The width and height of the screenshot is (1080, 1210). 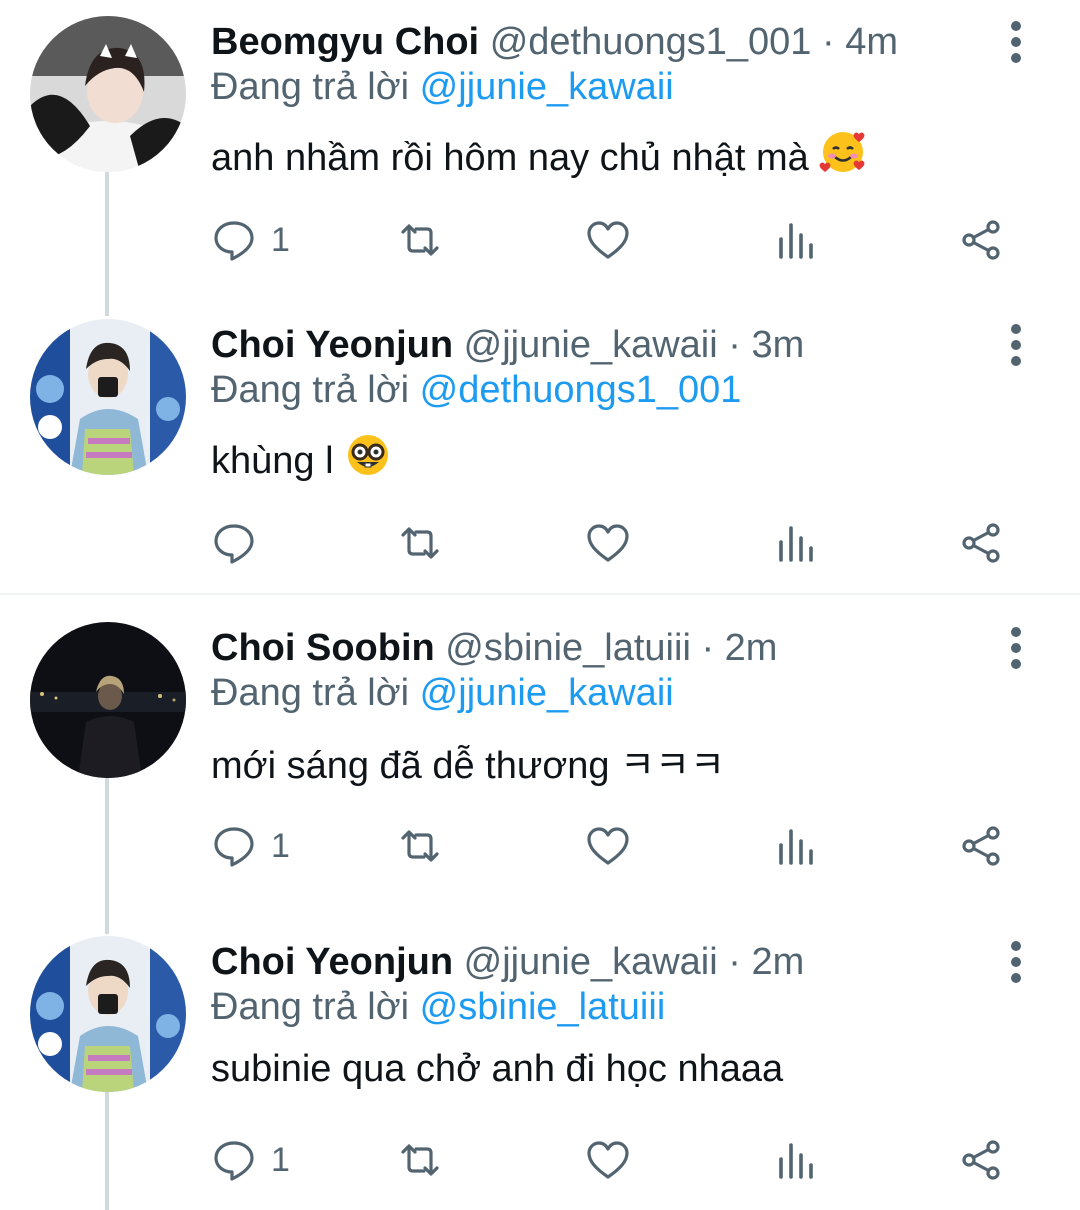 I want to click on tweet-body: subinie qua chở anh đi học nhaaa, so click(x=497, y=1069).